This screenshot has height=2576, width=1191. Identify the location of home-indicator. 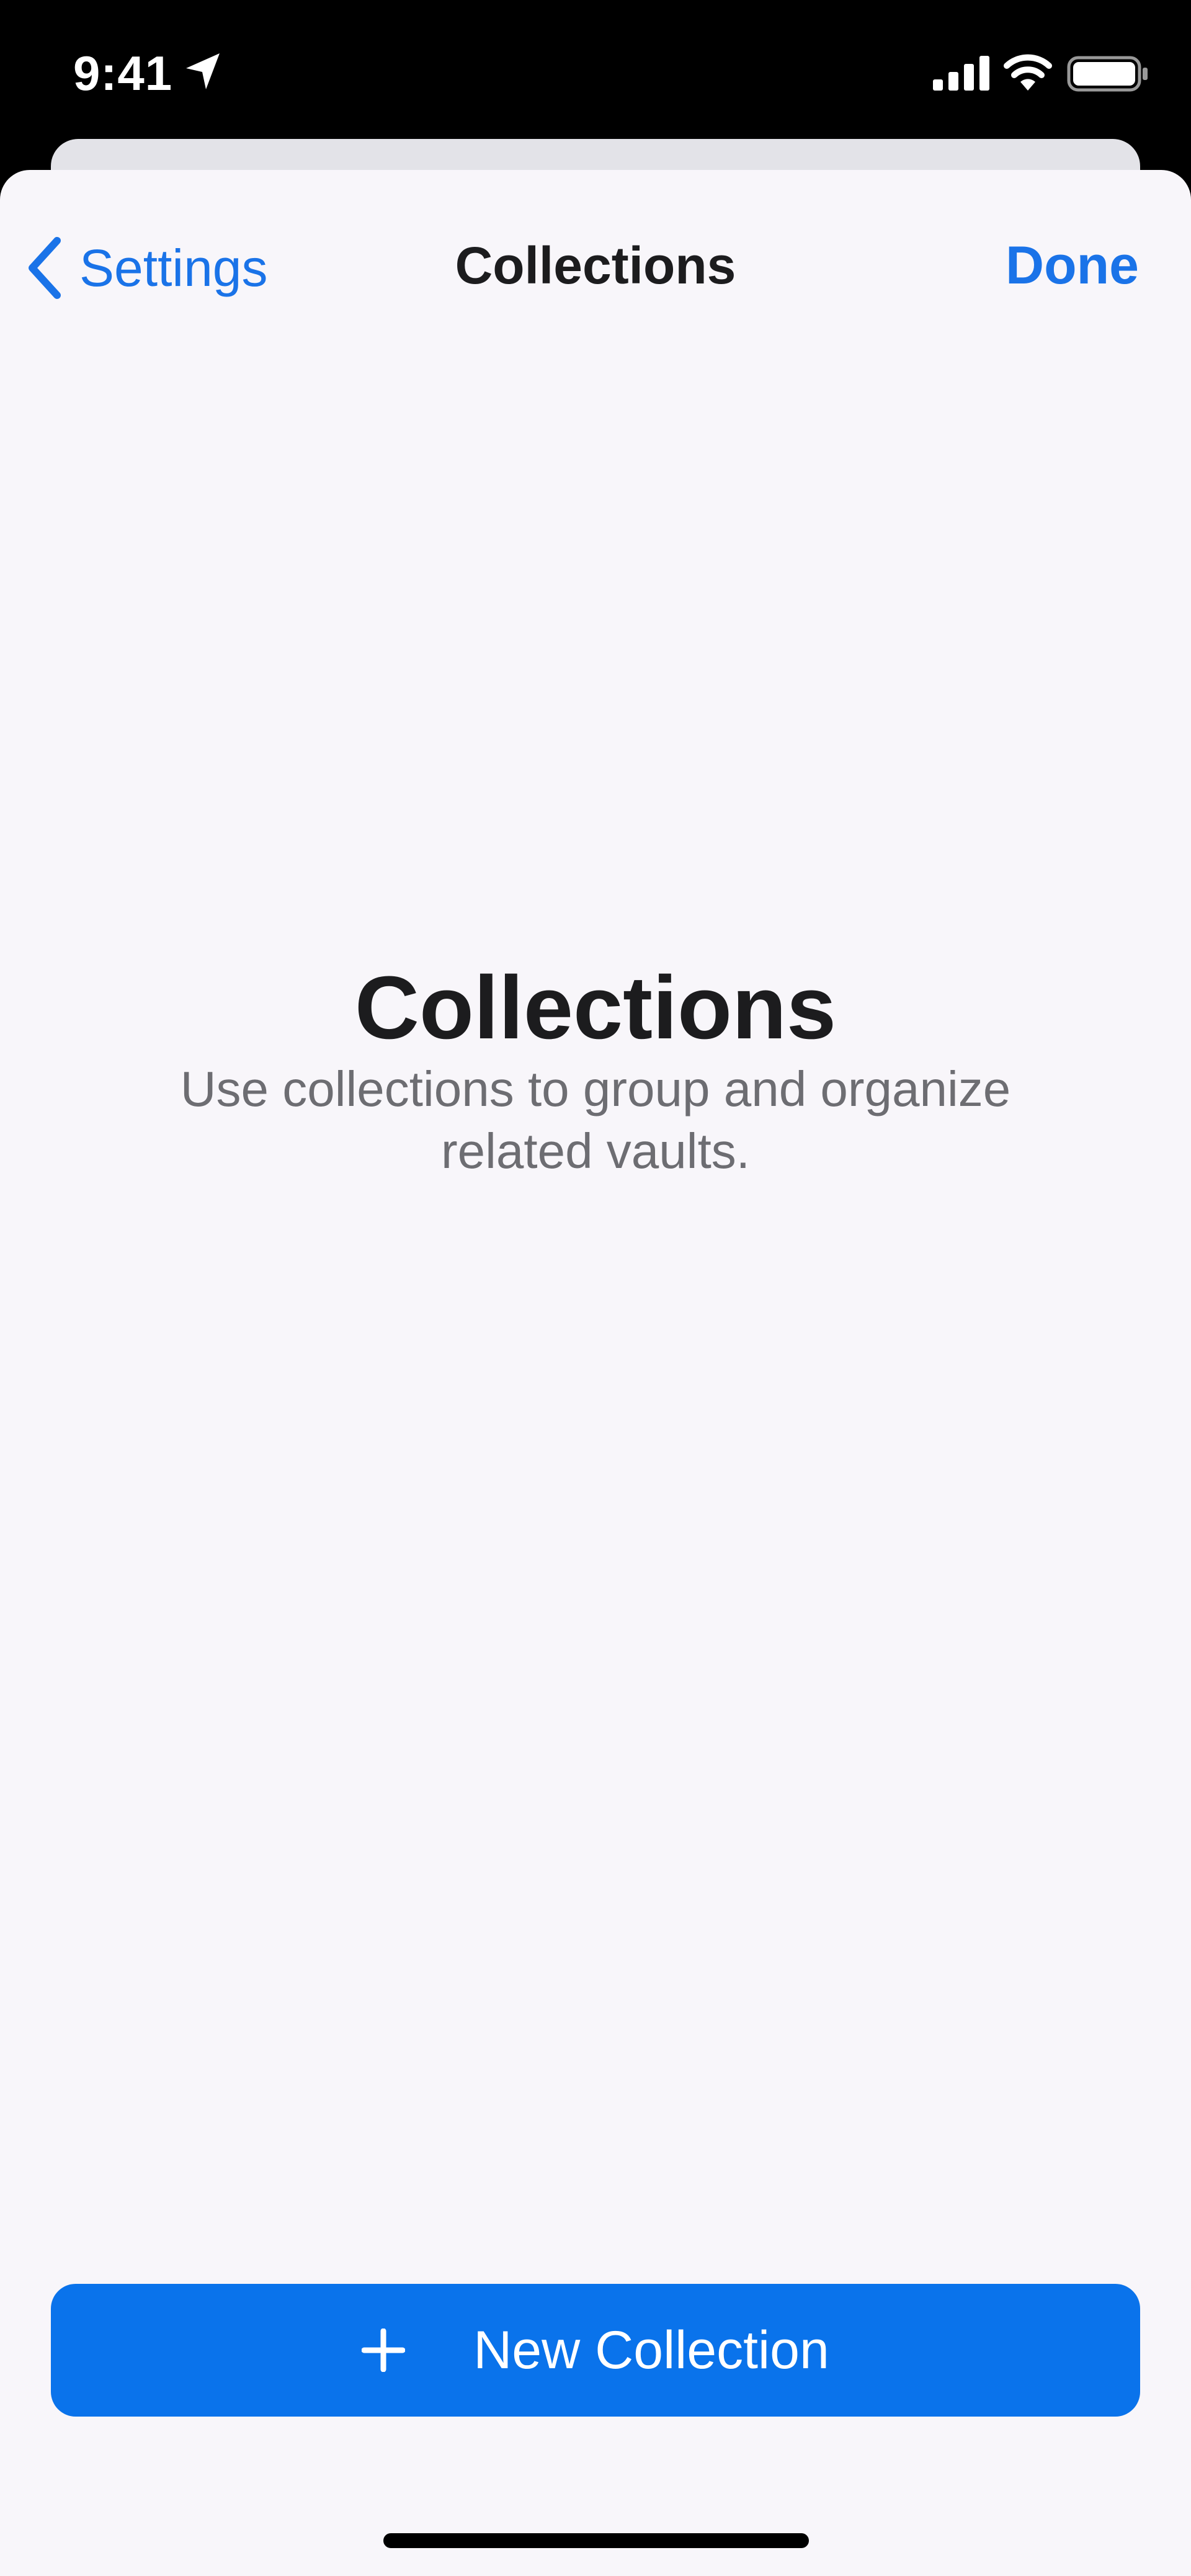
(596, 2540).